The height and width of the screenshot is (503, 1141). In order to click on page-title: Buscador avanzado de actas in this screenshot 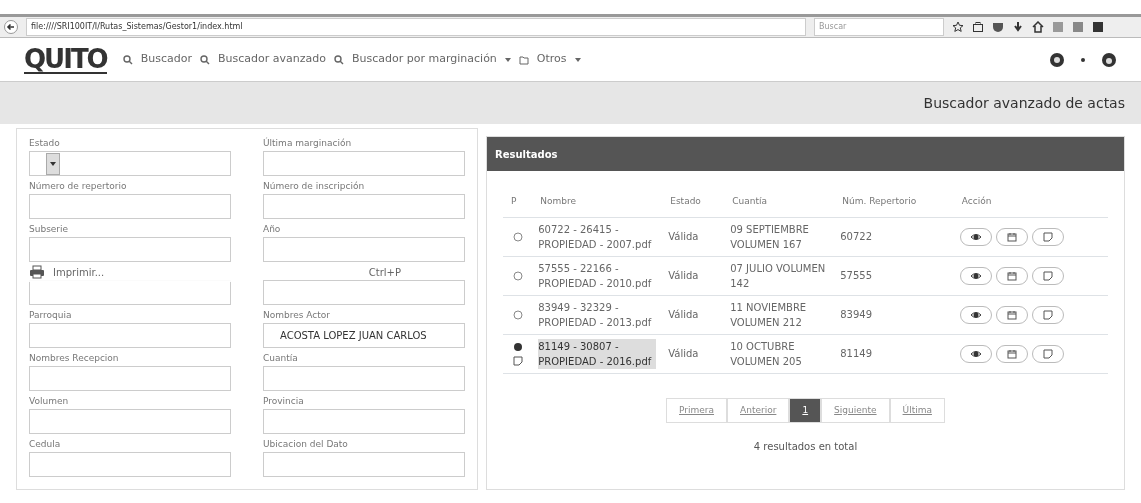, I will do `click(1024, 103)`.